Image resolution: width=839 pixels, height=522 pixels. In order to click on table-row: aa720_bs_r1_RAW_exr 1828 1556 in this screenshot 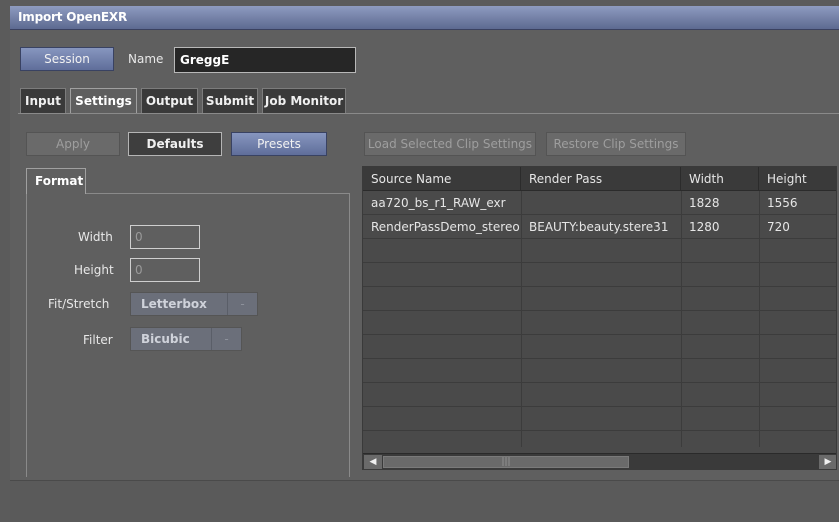, I will do `click(599, 203)`.